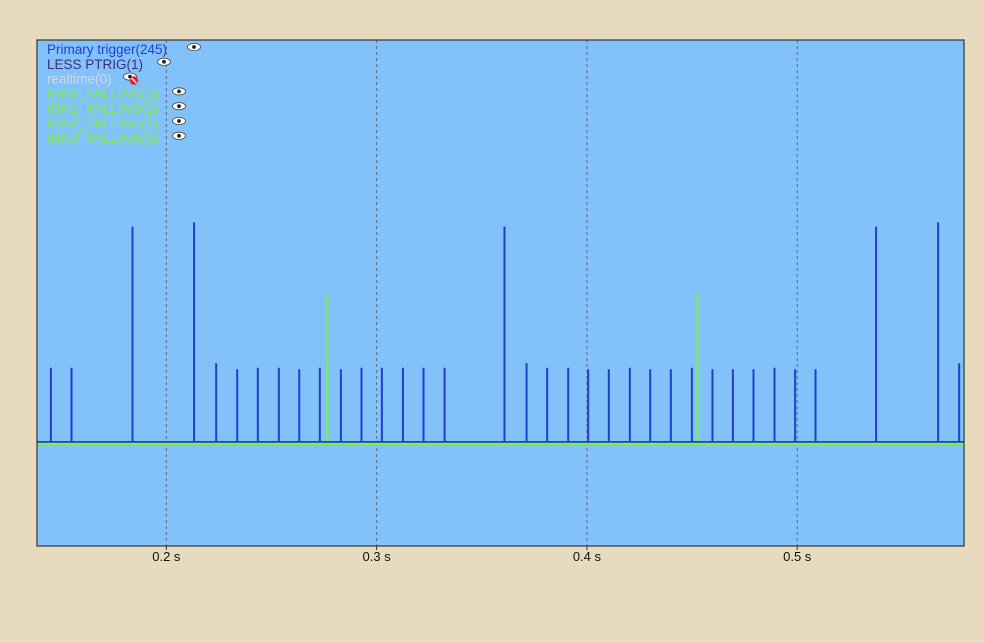 The height and width of the screenshot is (643, 984). What do you see at coordinates (797, 556) in the screenshot?
I see `tick-label: 0.5 s` at bounding box center [797, 556].